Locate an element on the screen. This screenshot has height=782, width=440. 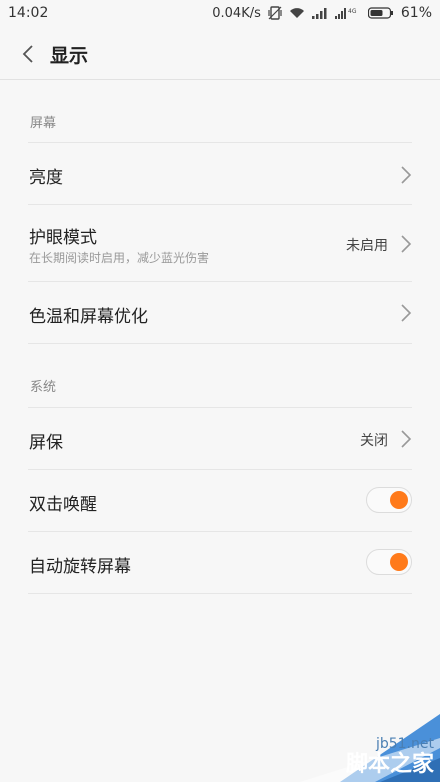
battery-icon is located at coordinates (380, 13).